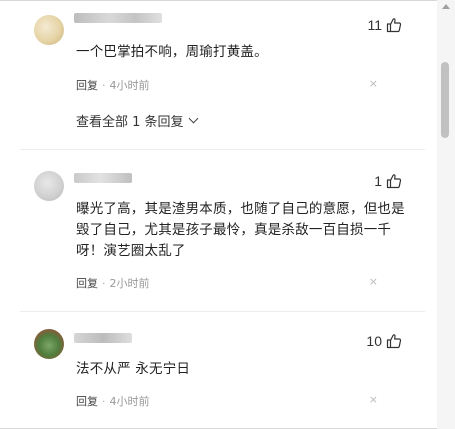 Image resolution: width=455 pixels, height=429 pixels. I want to click on scrollbar-track, so click(446, 214).